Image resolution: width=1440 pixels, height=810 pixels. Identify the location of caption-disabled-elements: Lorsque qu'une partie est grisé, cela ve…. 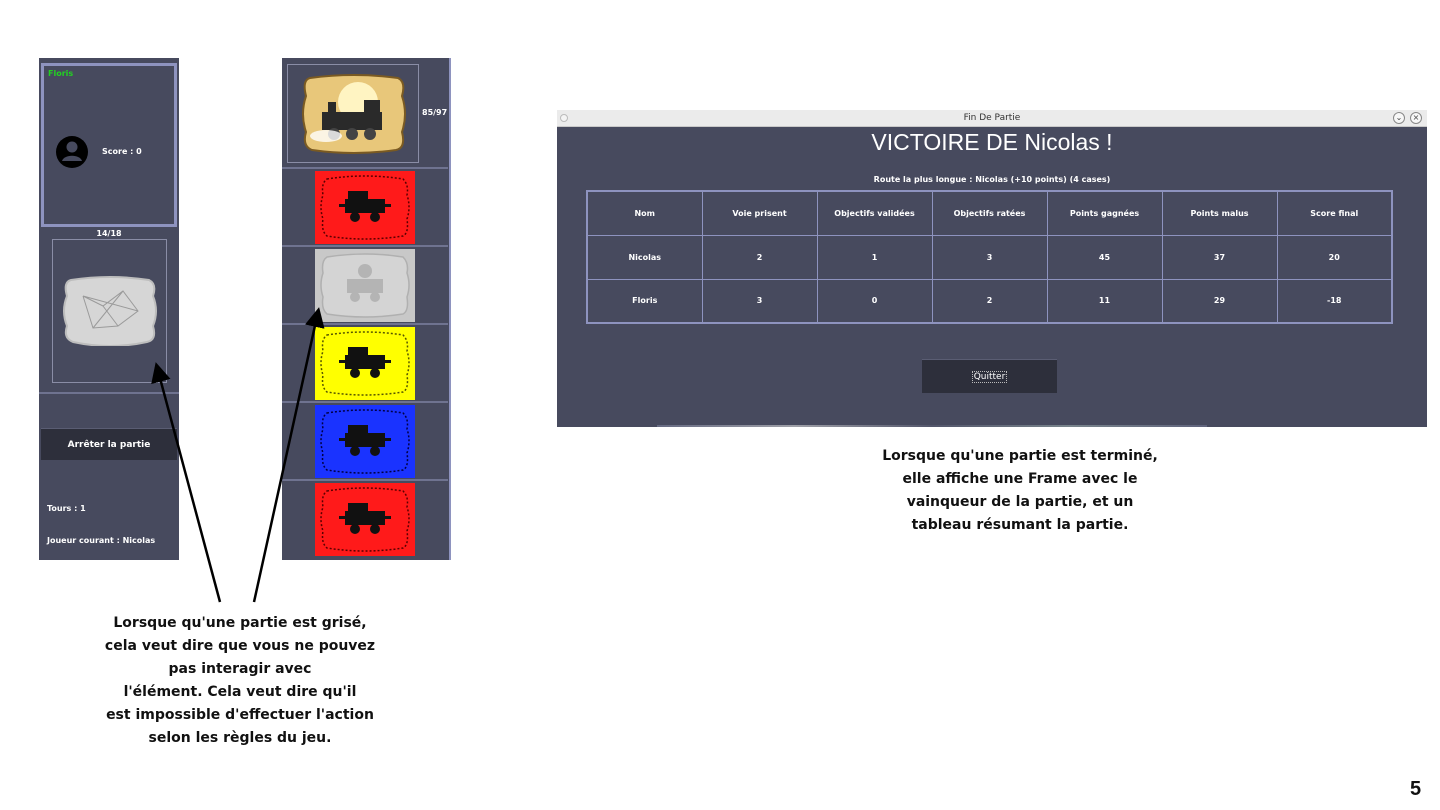
(240, 681).